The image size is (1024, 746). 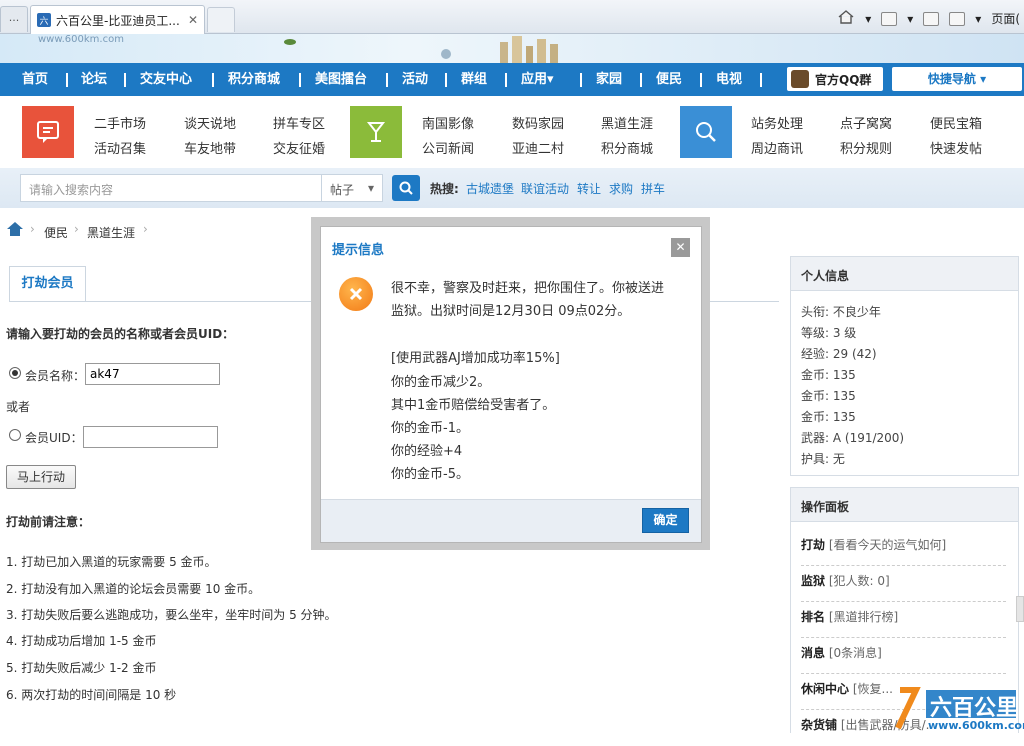 I want to click on dialog-title: 提示信息, so click(x=358, y=250).